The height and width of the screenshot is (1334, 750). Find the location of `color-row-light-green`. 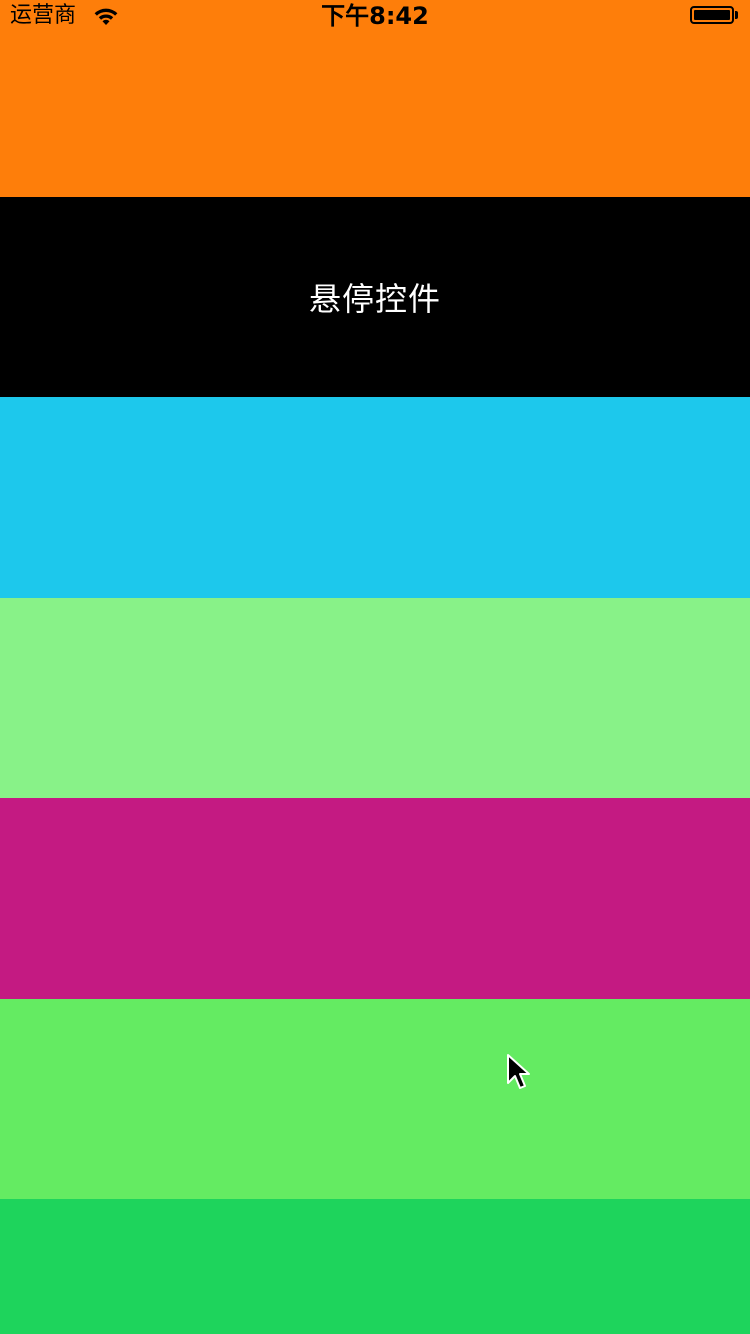

color-row-light-green is located at coordinates (375, 698).